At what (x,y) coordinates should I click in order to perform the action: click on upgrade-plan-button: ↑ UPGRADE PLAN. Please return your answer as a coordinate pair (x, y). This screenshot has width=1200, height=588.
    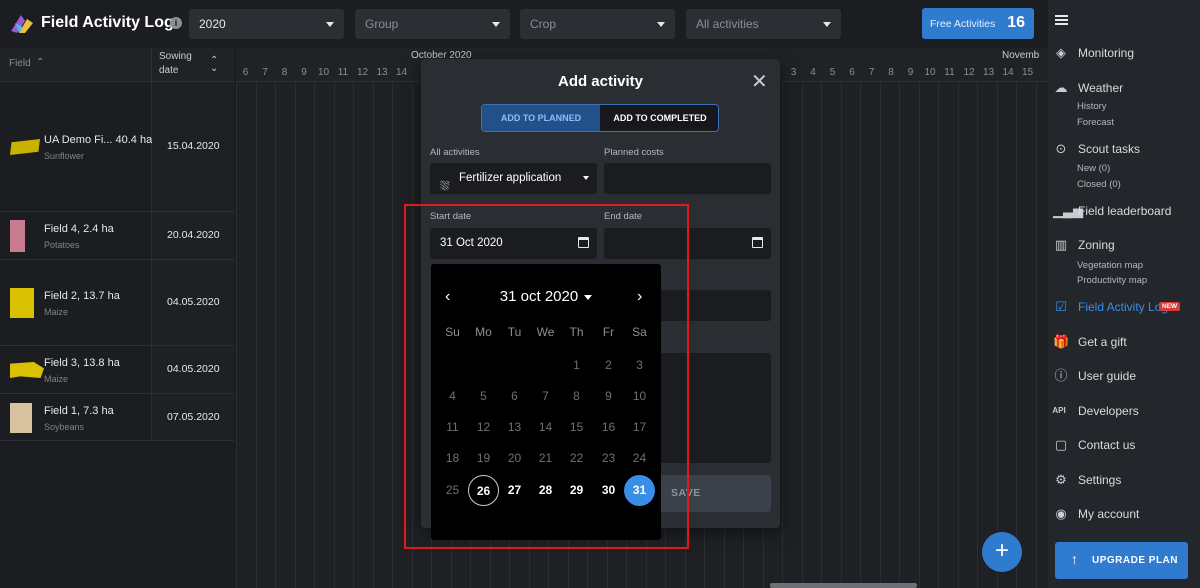
    Looking at the image, I should click on (1121, 560).